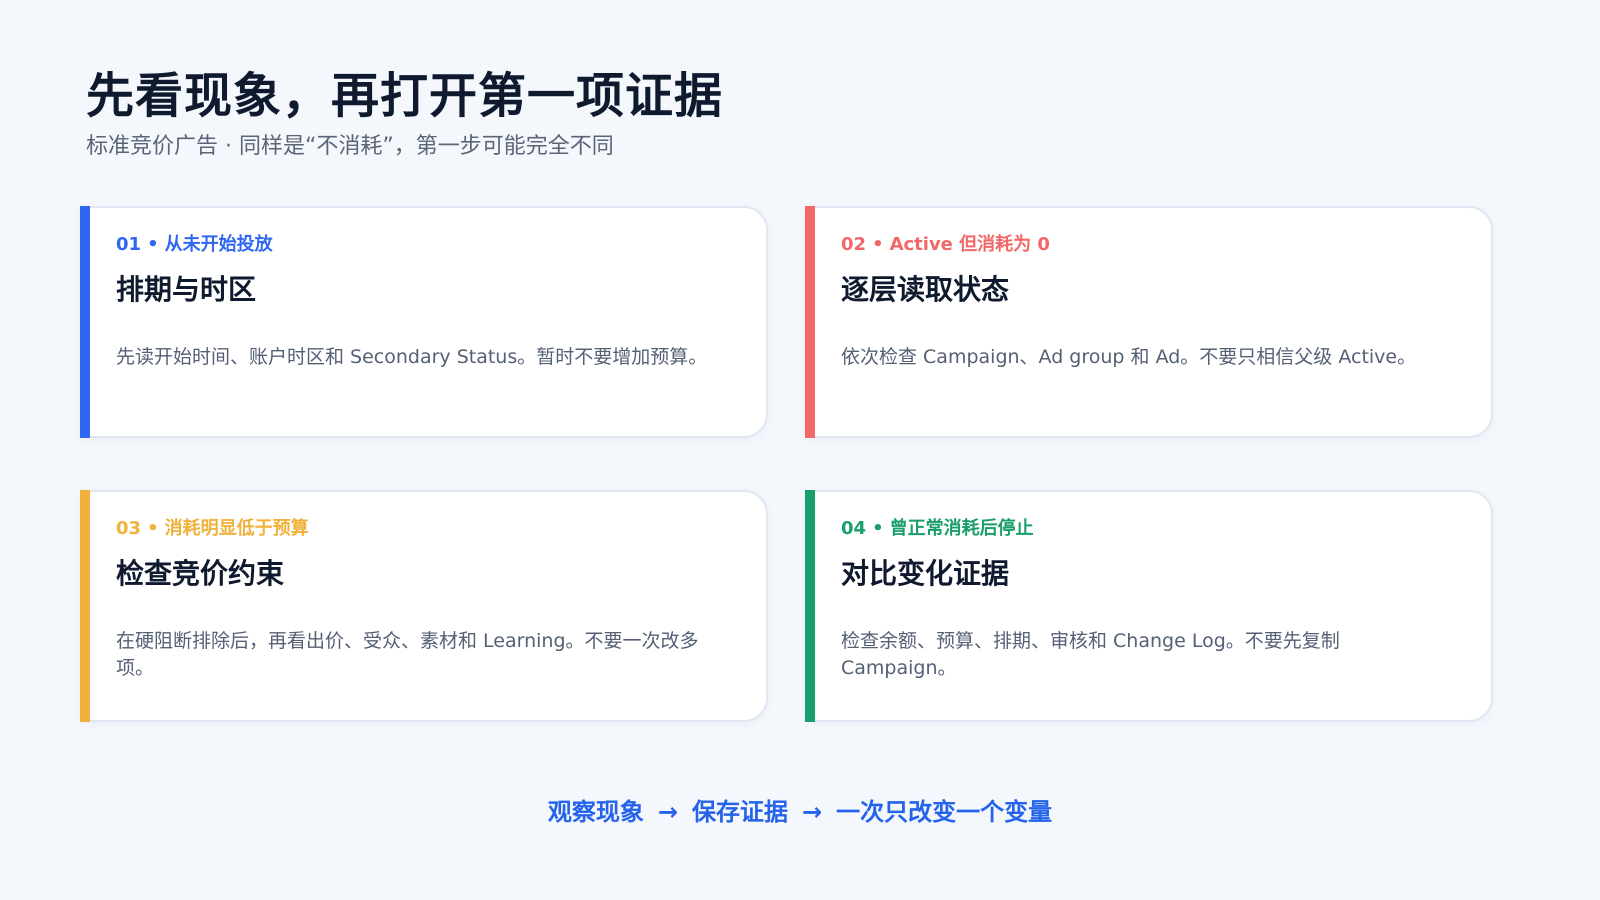  What do you see at coordinates (595, 812) in the screenshot?
I see `step-observe: 观察现象` at bounding box center [595, 812].